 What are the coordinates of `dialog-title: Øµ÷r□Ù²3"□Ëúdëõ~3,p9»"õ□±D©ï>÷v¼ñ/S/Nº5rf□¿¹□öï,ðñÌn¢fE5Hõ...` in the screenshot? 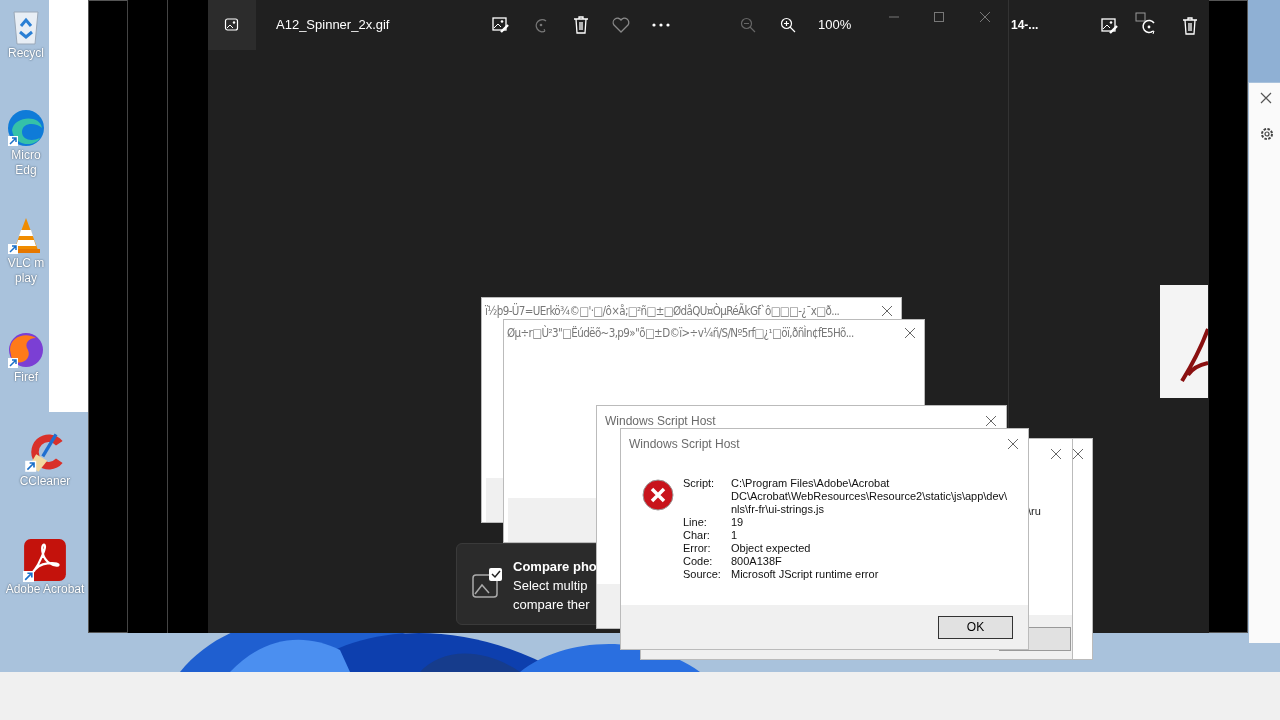 It's located at (680, 333).